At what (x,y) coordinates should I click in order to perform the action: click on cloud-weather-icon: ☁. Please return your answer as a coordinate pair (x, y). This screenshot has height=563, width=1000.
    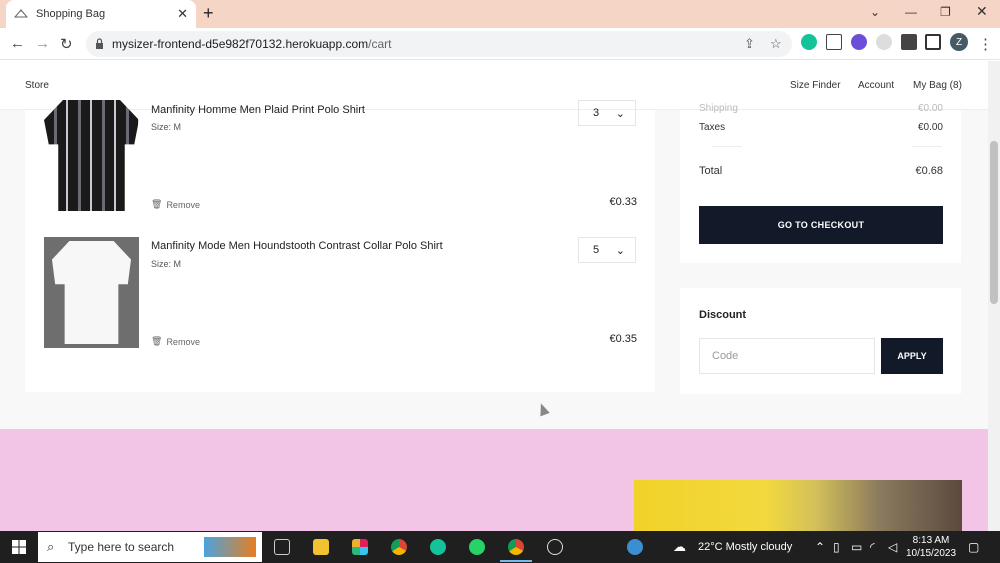
    Looking at the image, I should click on (679, 546).